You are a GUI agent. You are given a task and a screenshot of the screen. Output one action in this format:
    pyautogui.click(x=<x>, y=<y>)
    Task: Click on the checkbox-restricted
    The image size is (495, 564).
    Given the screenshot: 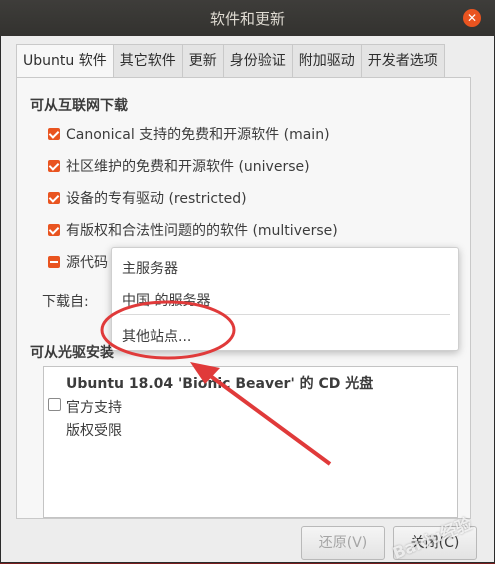 What is the action you would take?
    pyautogui.click(x=54, y=198)
    